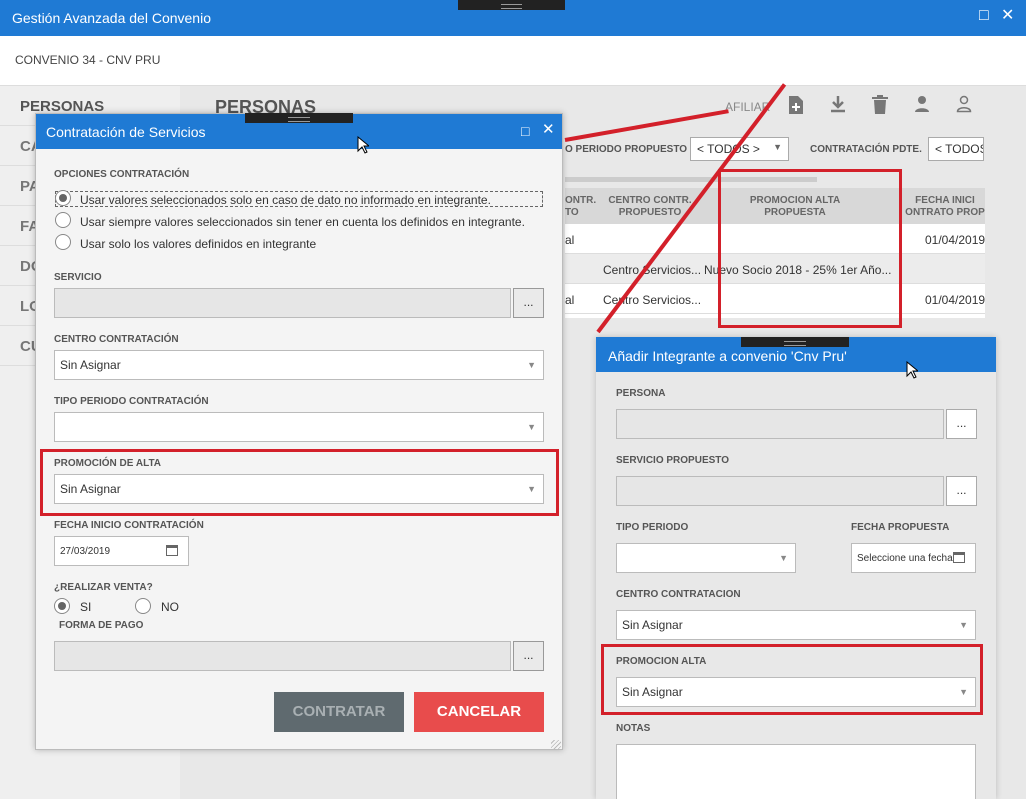 The height and width of the screenshot is (799, 1026). Describe the element at coordinates (727, 356) in the screenshot. I see `dialog-title: Añadir Integrante a convenio 'Cnv Pru'` at that location.